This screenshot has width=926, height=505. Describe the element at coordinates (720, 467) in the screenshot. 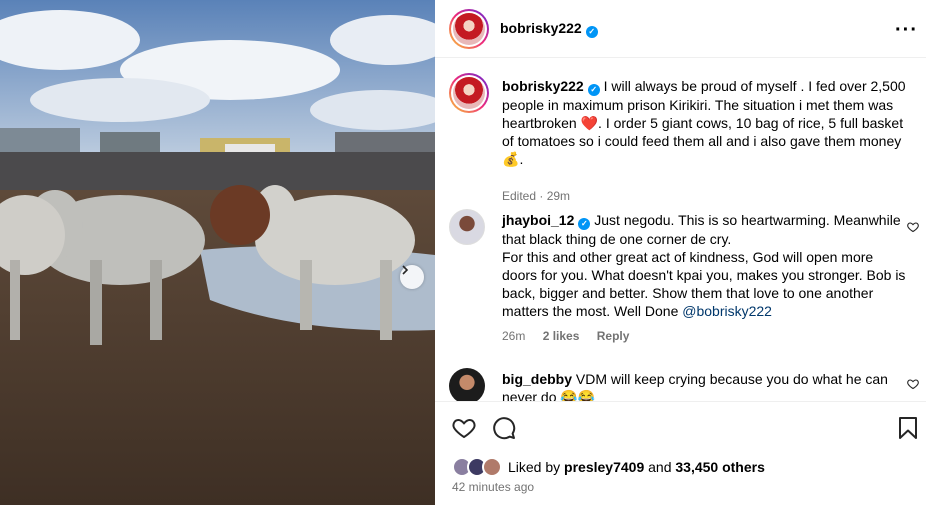

I see `liked-others: 33,450 others` at that location.